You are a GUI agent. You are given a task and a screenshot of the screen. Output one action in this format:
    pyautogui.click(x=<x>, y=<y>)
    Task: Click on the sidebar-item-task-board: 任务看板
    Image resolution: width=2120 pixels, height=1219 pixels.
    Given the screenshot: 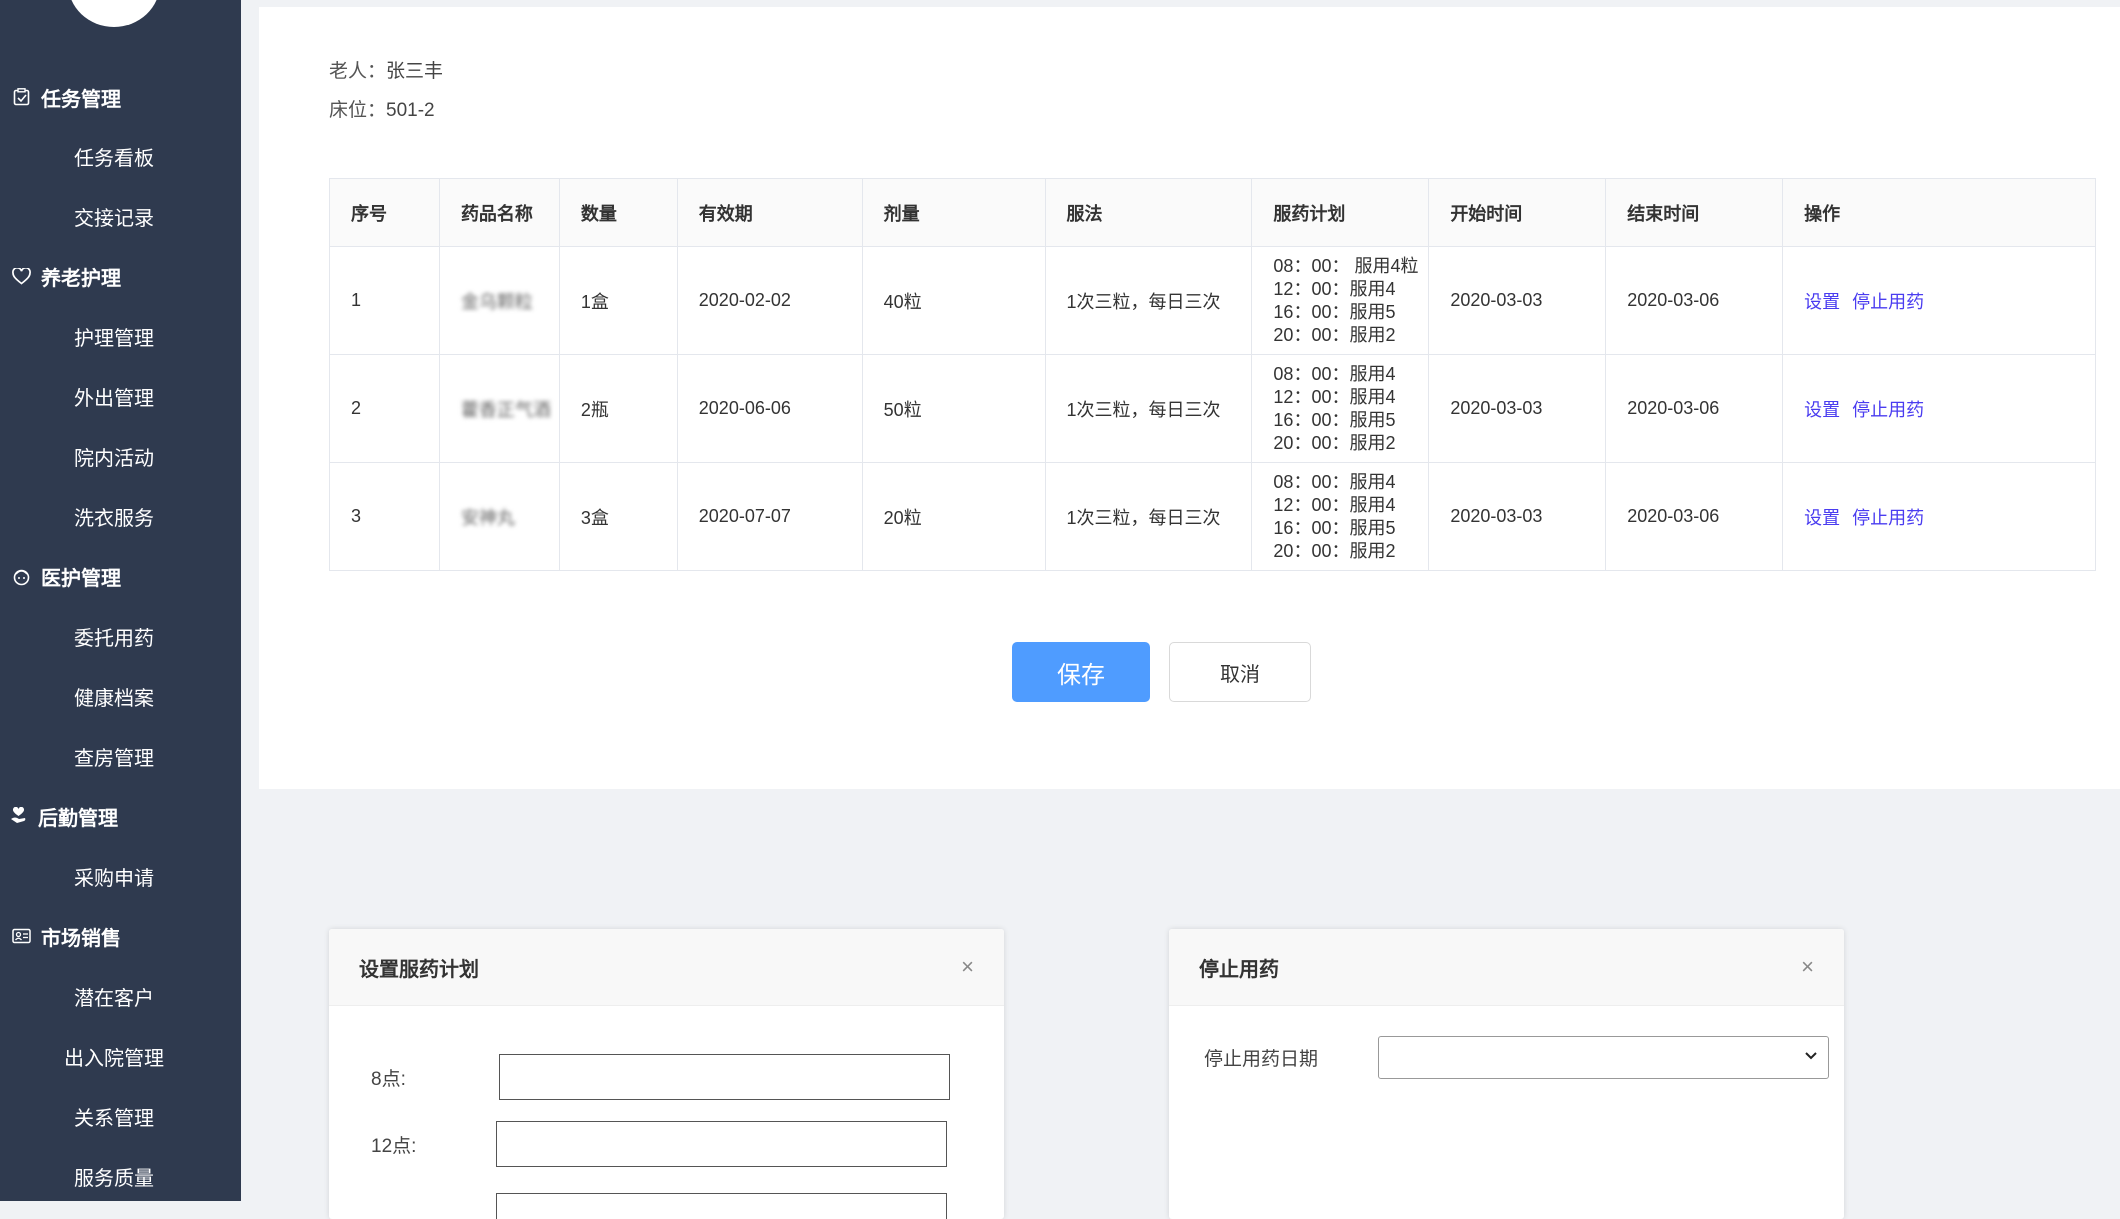 What is the action you would take?
    pyautogui.click(x=114, y=156)
    